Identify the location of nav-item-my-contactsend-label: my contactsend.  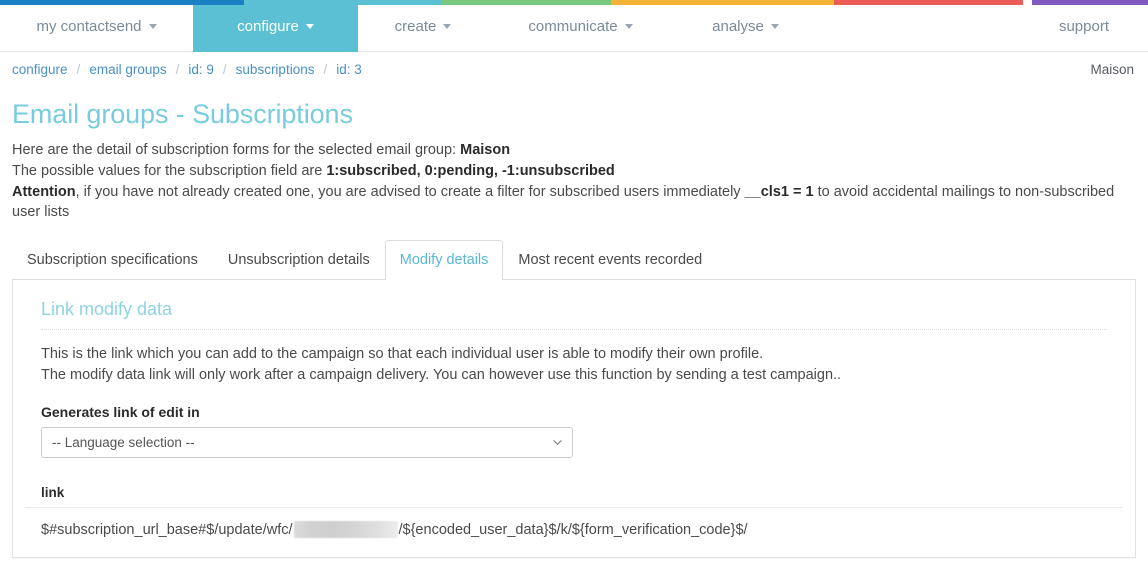
(89, 26).